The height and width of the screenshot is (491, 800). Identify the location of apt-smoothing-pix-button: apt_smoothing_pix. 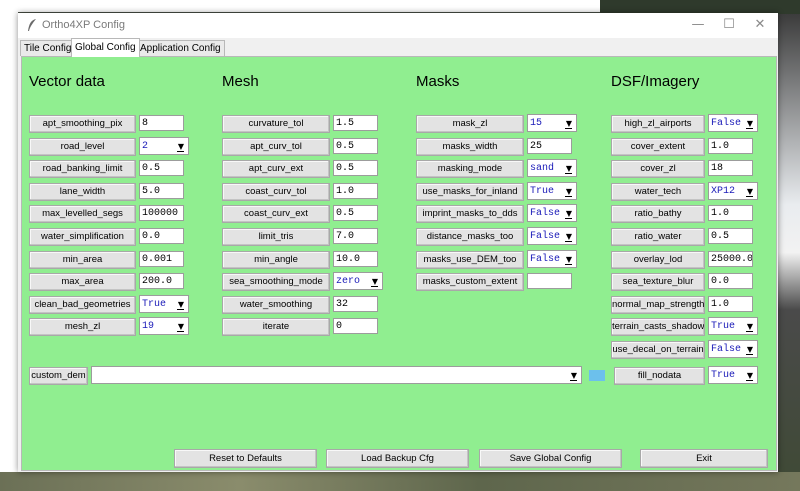
(82, 124).